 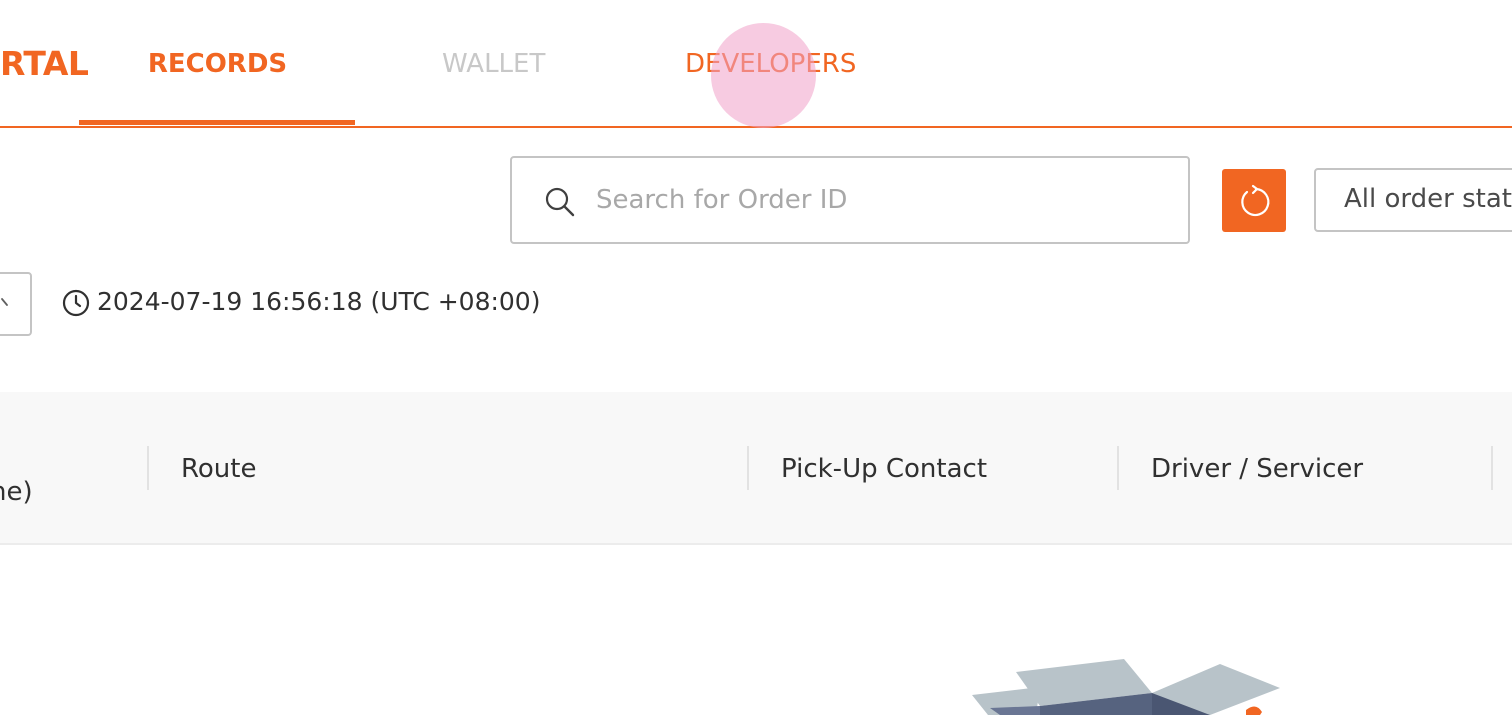 I want to click on column-header-pickup-contact: Pick-Up Contact, so click(x=884, y=469).